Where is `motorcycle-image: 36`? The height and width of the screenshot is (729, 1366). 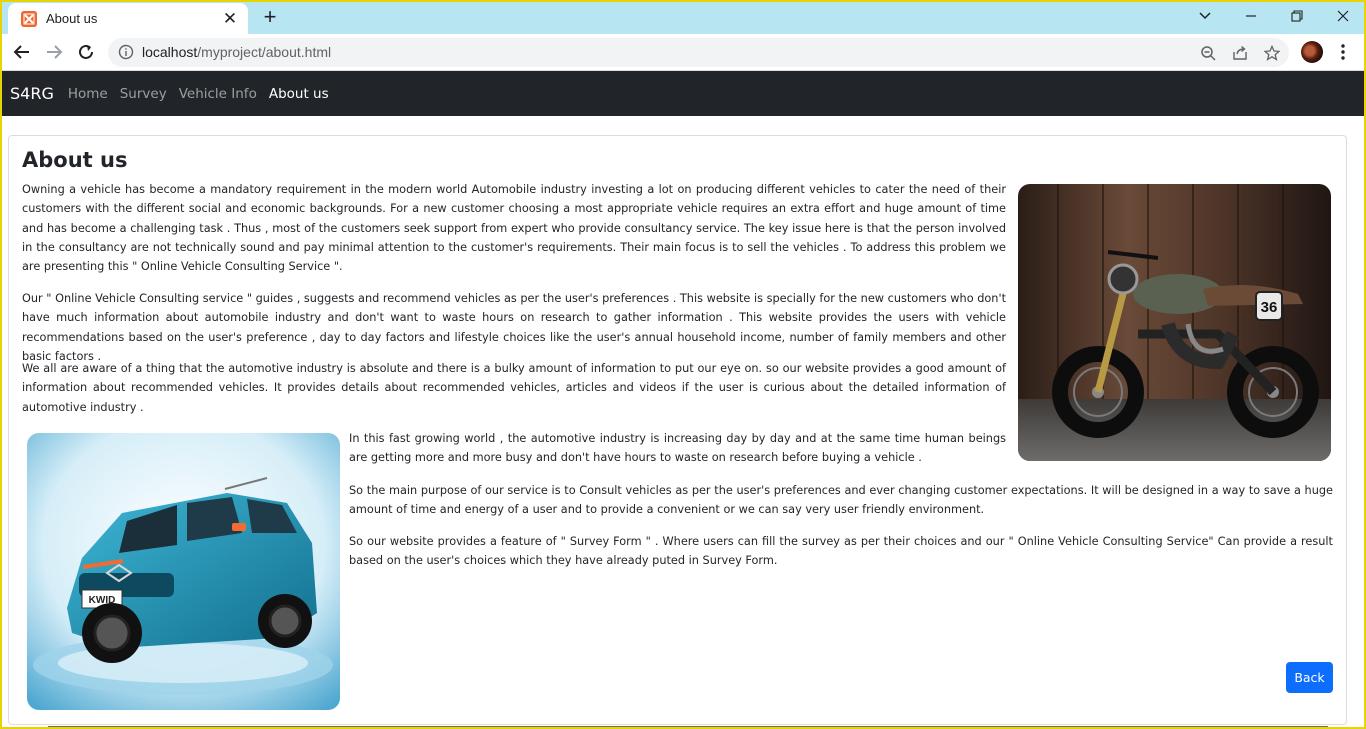
motorcycle-image: 36 is located at coordinates (1174, 322).